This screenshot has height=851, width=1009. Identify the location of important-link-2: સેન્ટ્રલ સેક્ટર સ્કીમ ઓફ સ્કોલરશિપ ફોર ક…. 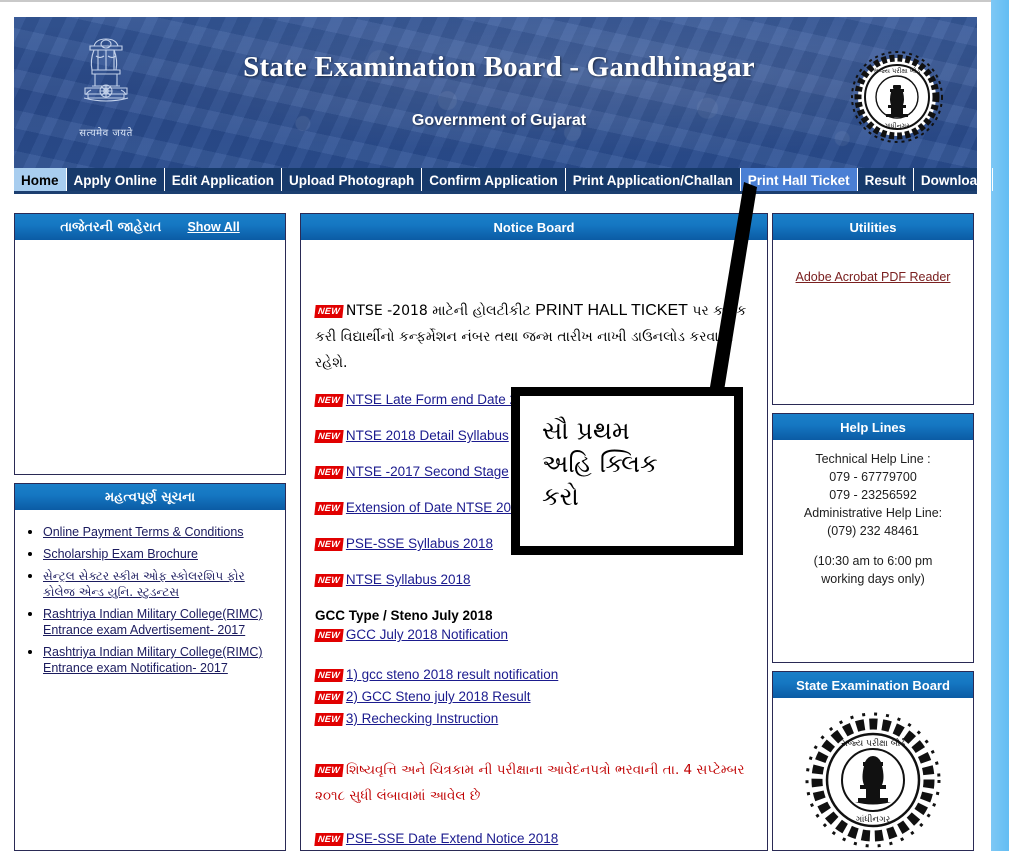
(144, 584).